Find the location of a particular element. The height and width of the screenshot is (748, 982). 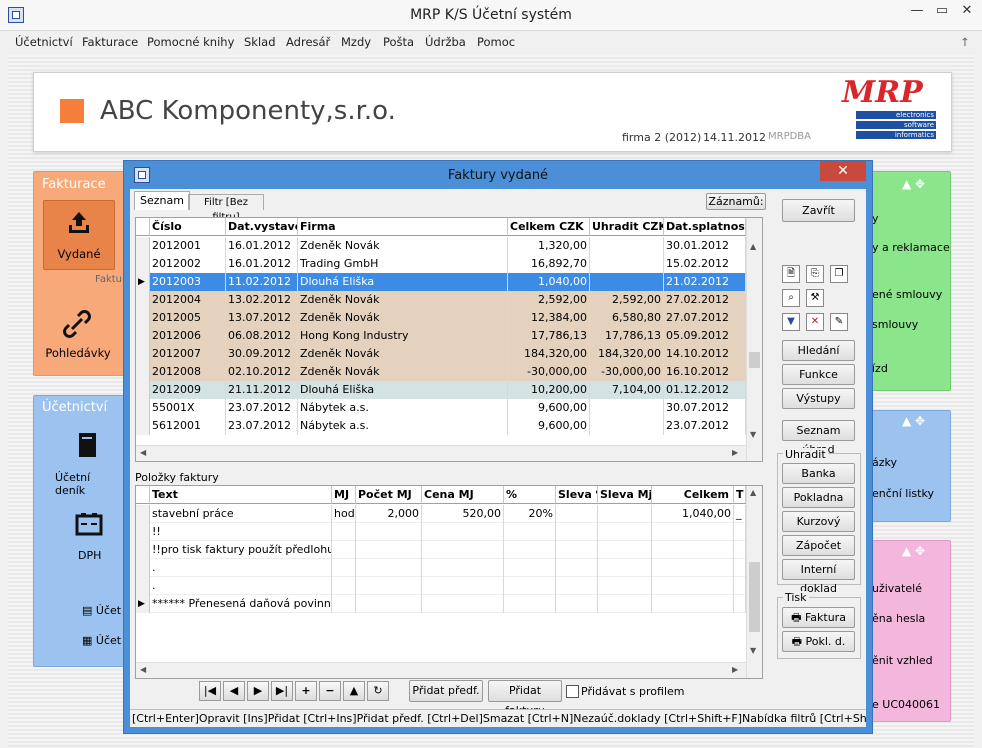

nav-edit-button: ▲ is located at coordinates (354, 691).